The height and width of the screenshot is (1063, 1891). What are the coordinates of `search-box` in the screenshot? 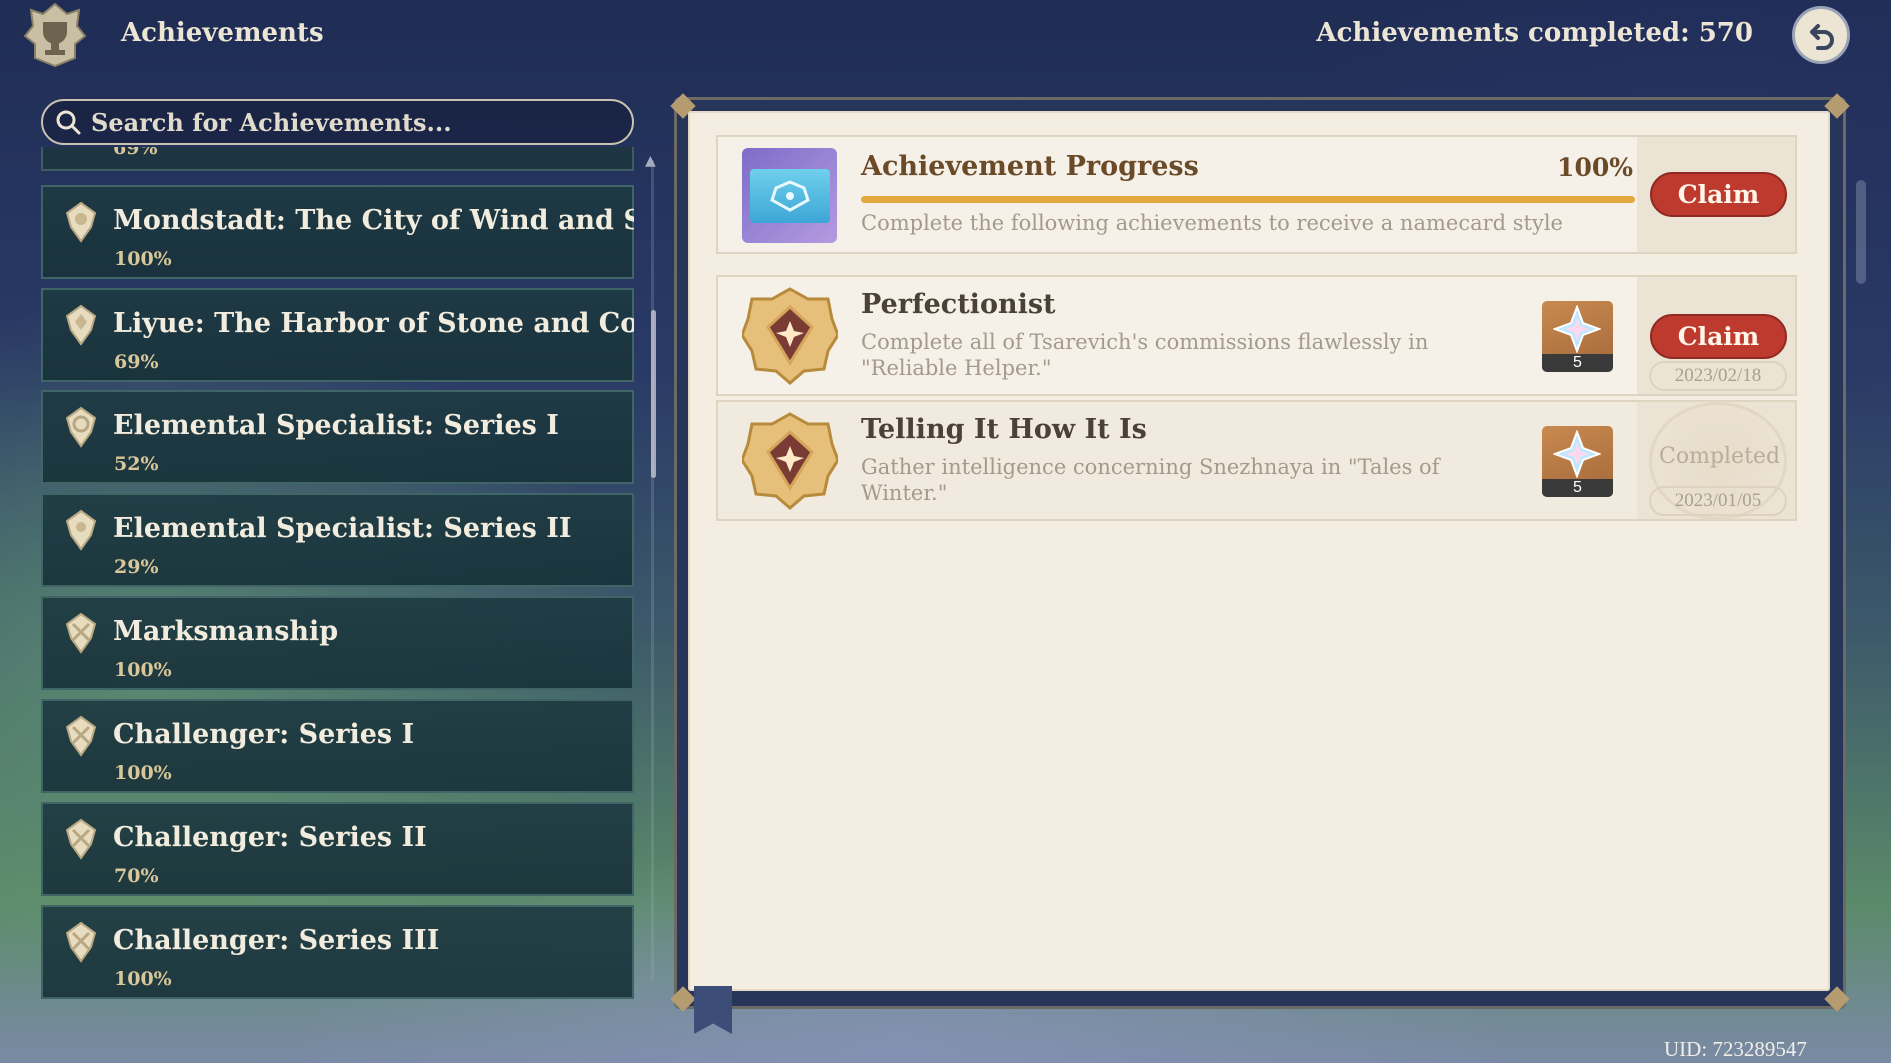 It's located at (337, 122).